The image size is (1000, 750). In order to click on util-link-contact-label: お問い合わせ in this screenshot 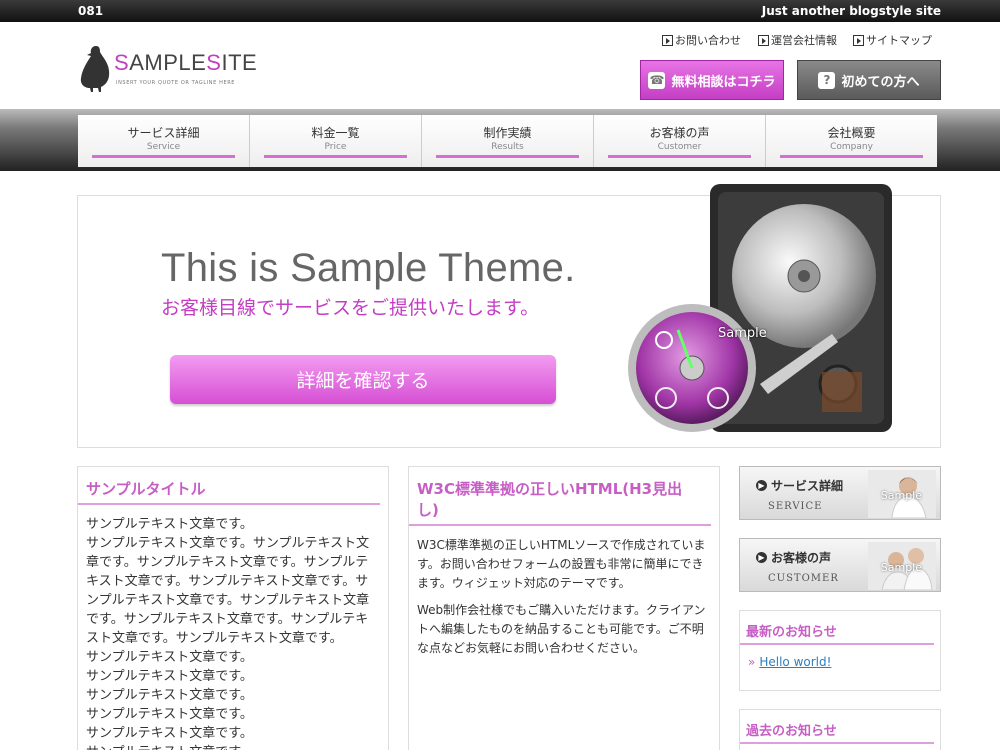, I will do `click(708, 40)`.